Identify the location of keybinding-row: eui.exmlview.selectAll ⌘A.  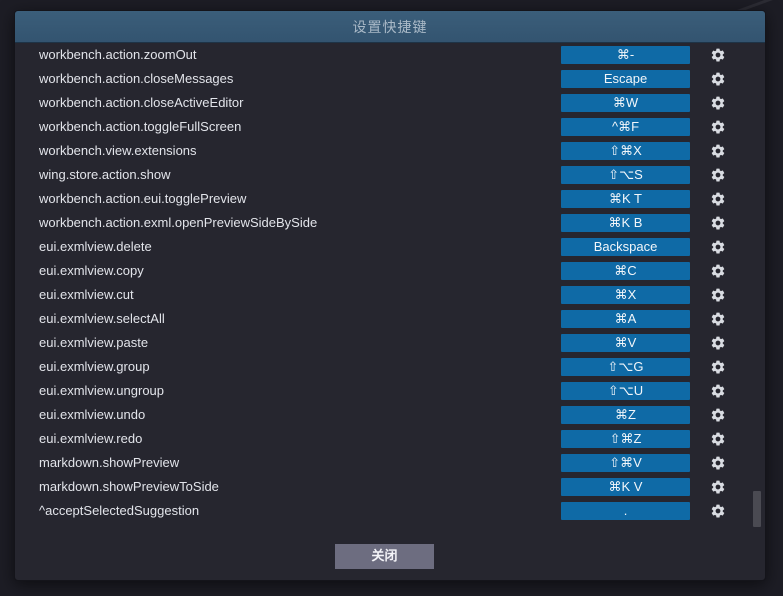
(390, 319).